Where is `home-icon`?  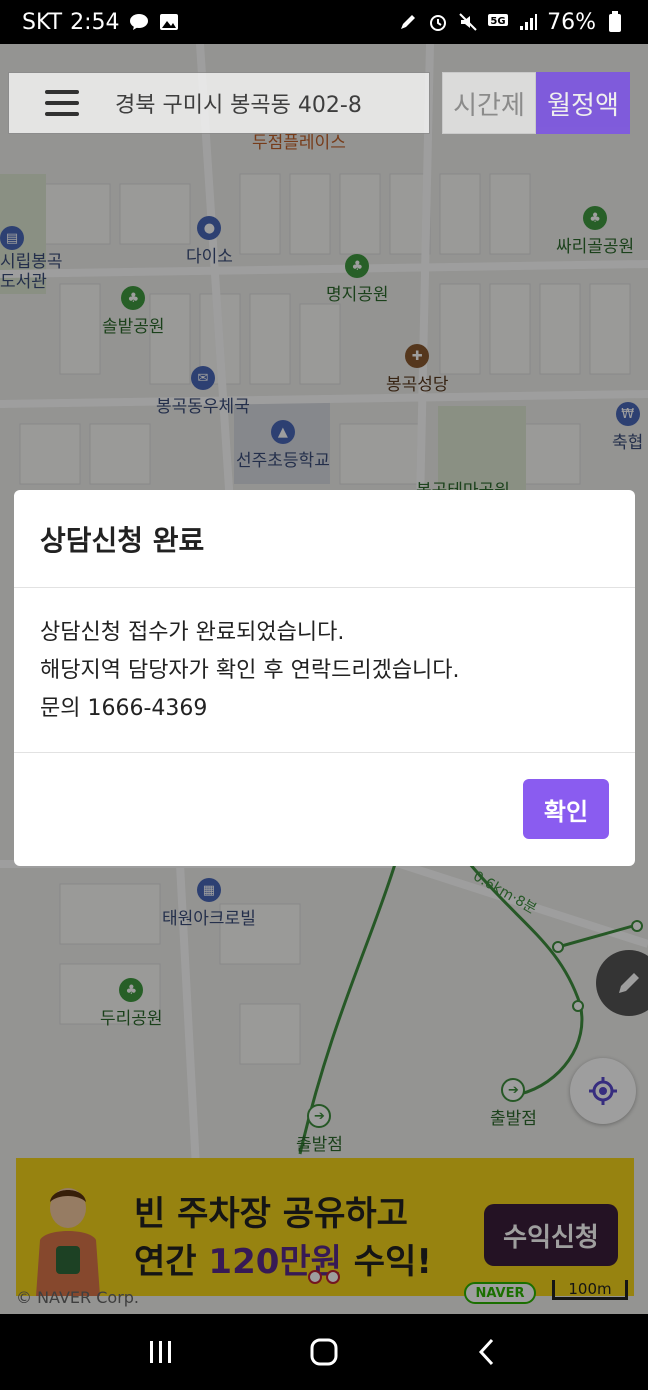 home-icon is located at coordinates (324, 1352).